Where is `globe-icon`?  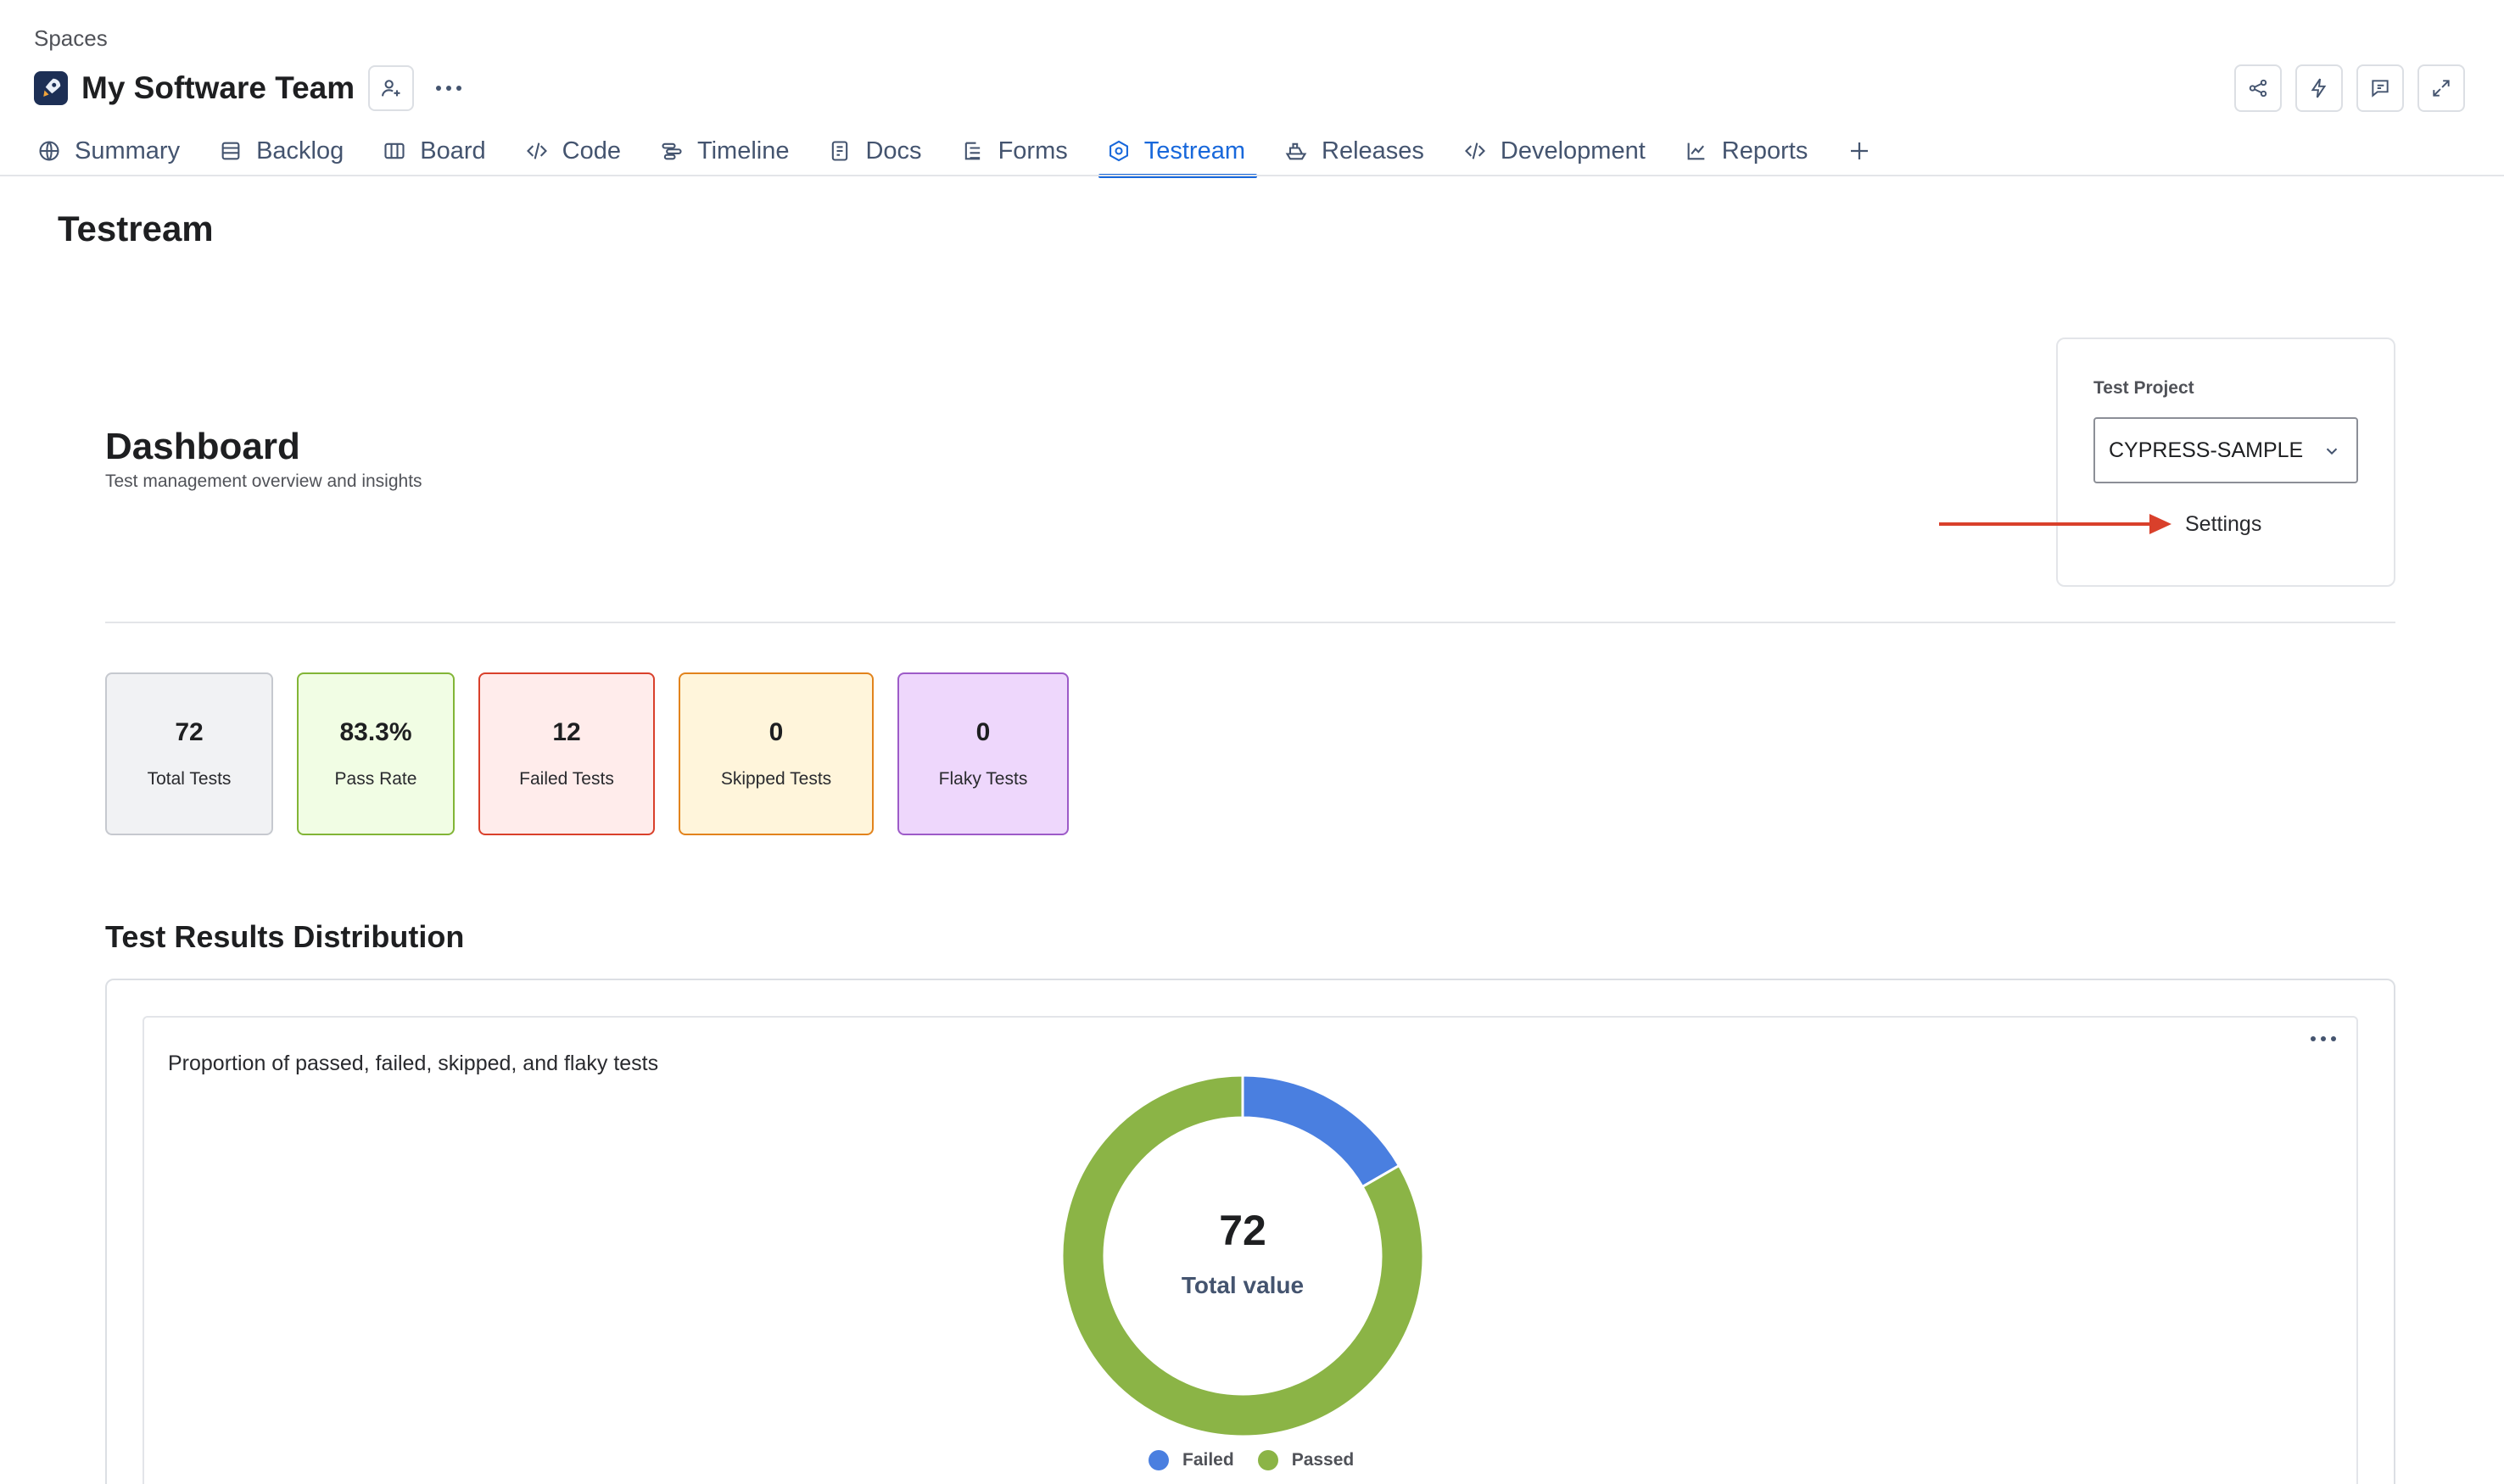
globe-icon is located at coordinates (49, 151).